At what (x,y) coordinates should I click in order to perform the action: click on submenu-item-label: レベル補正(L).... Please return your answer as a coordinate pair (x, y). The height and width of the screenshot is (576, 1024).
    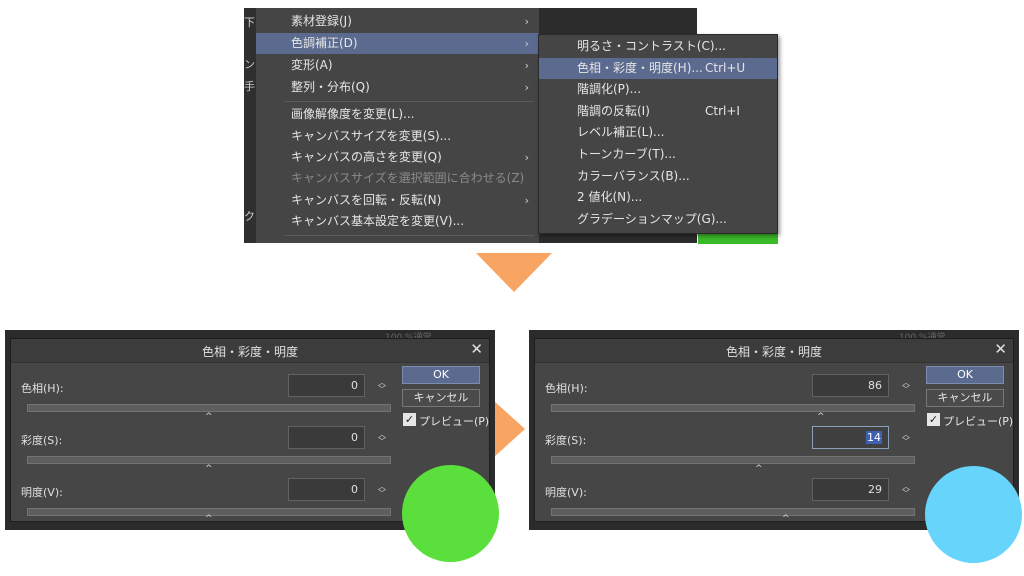
    Looking at the image, I should click on (621, 132).